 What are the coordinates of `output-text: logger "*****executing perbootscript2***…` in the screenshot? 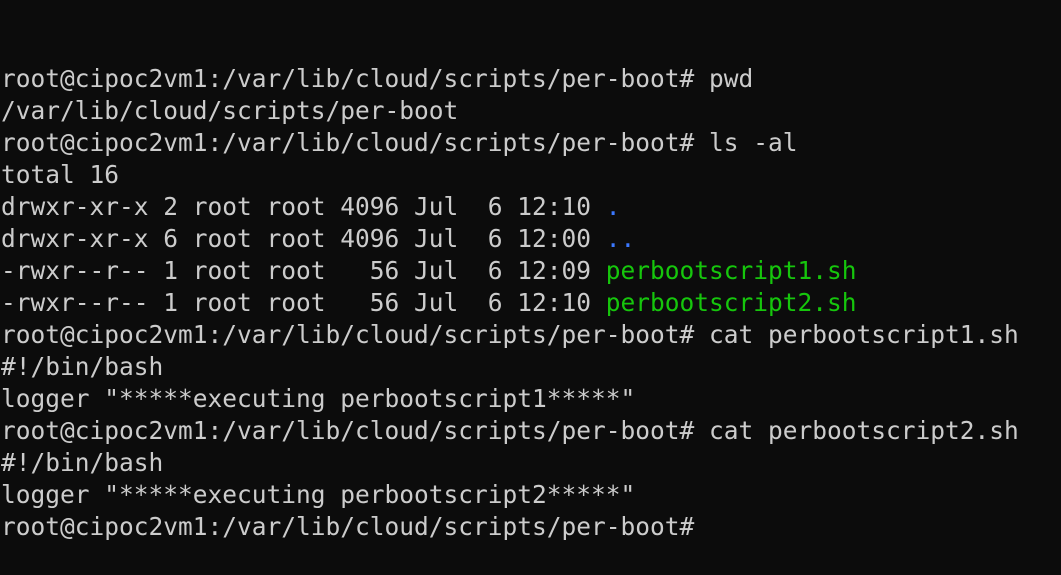 It's located at (318, 494).